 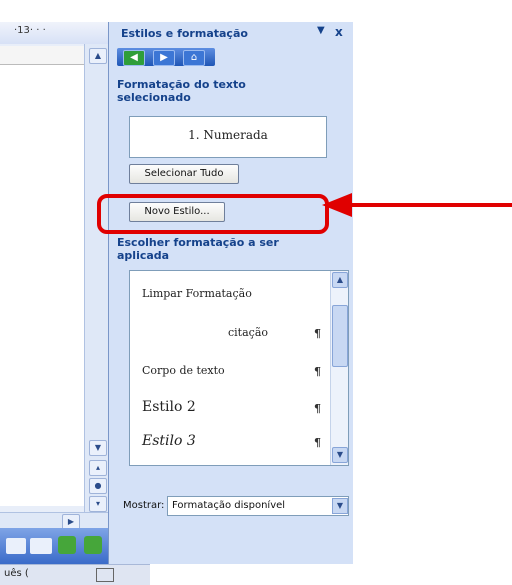 I want to click on reading-view-icon, so click(x=93, y=545).